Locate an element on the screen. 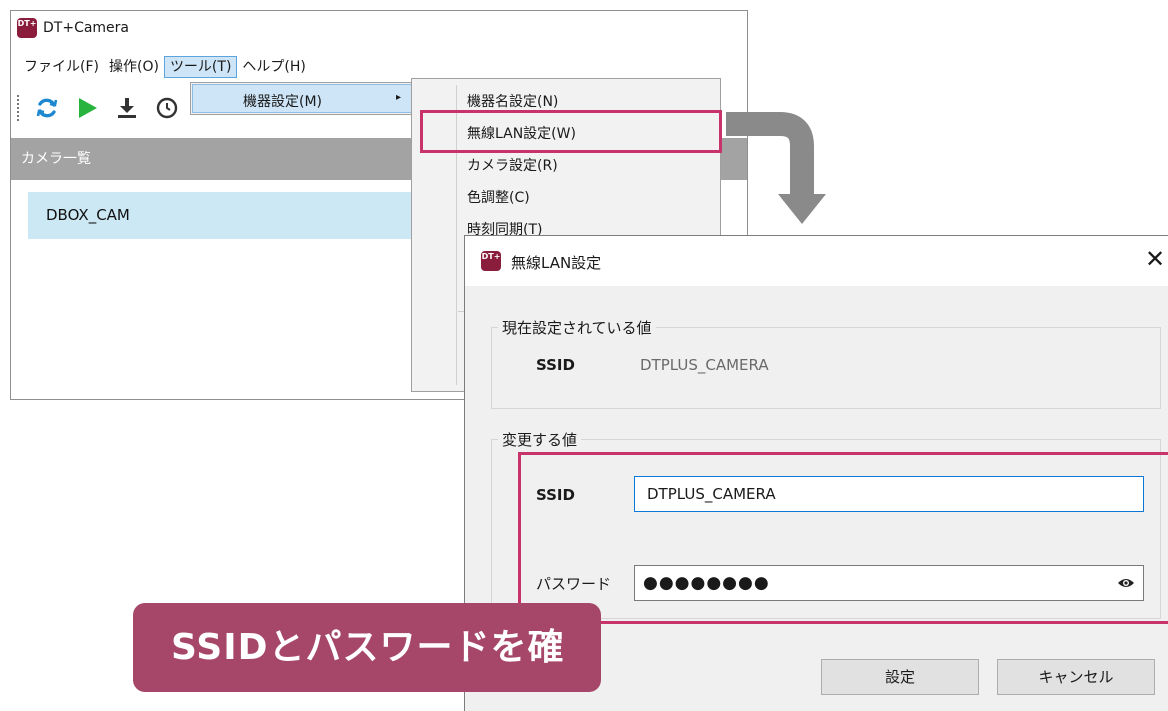  highlight-wireless-lan is located at coordinates (571, 131).